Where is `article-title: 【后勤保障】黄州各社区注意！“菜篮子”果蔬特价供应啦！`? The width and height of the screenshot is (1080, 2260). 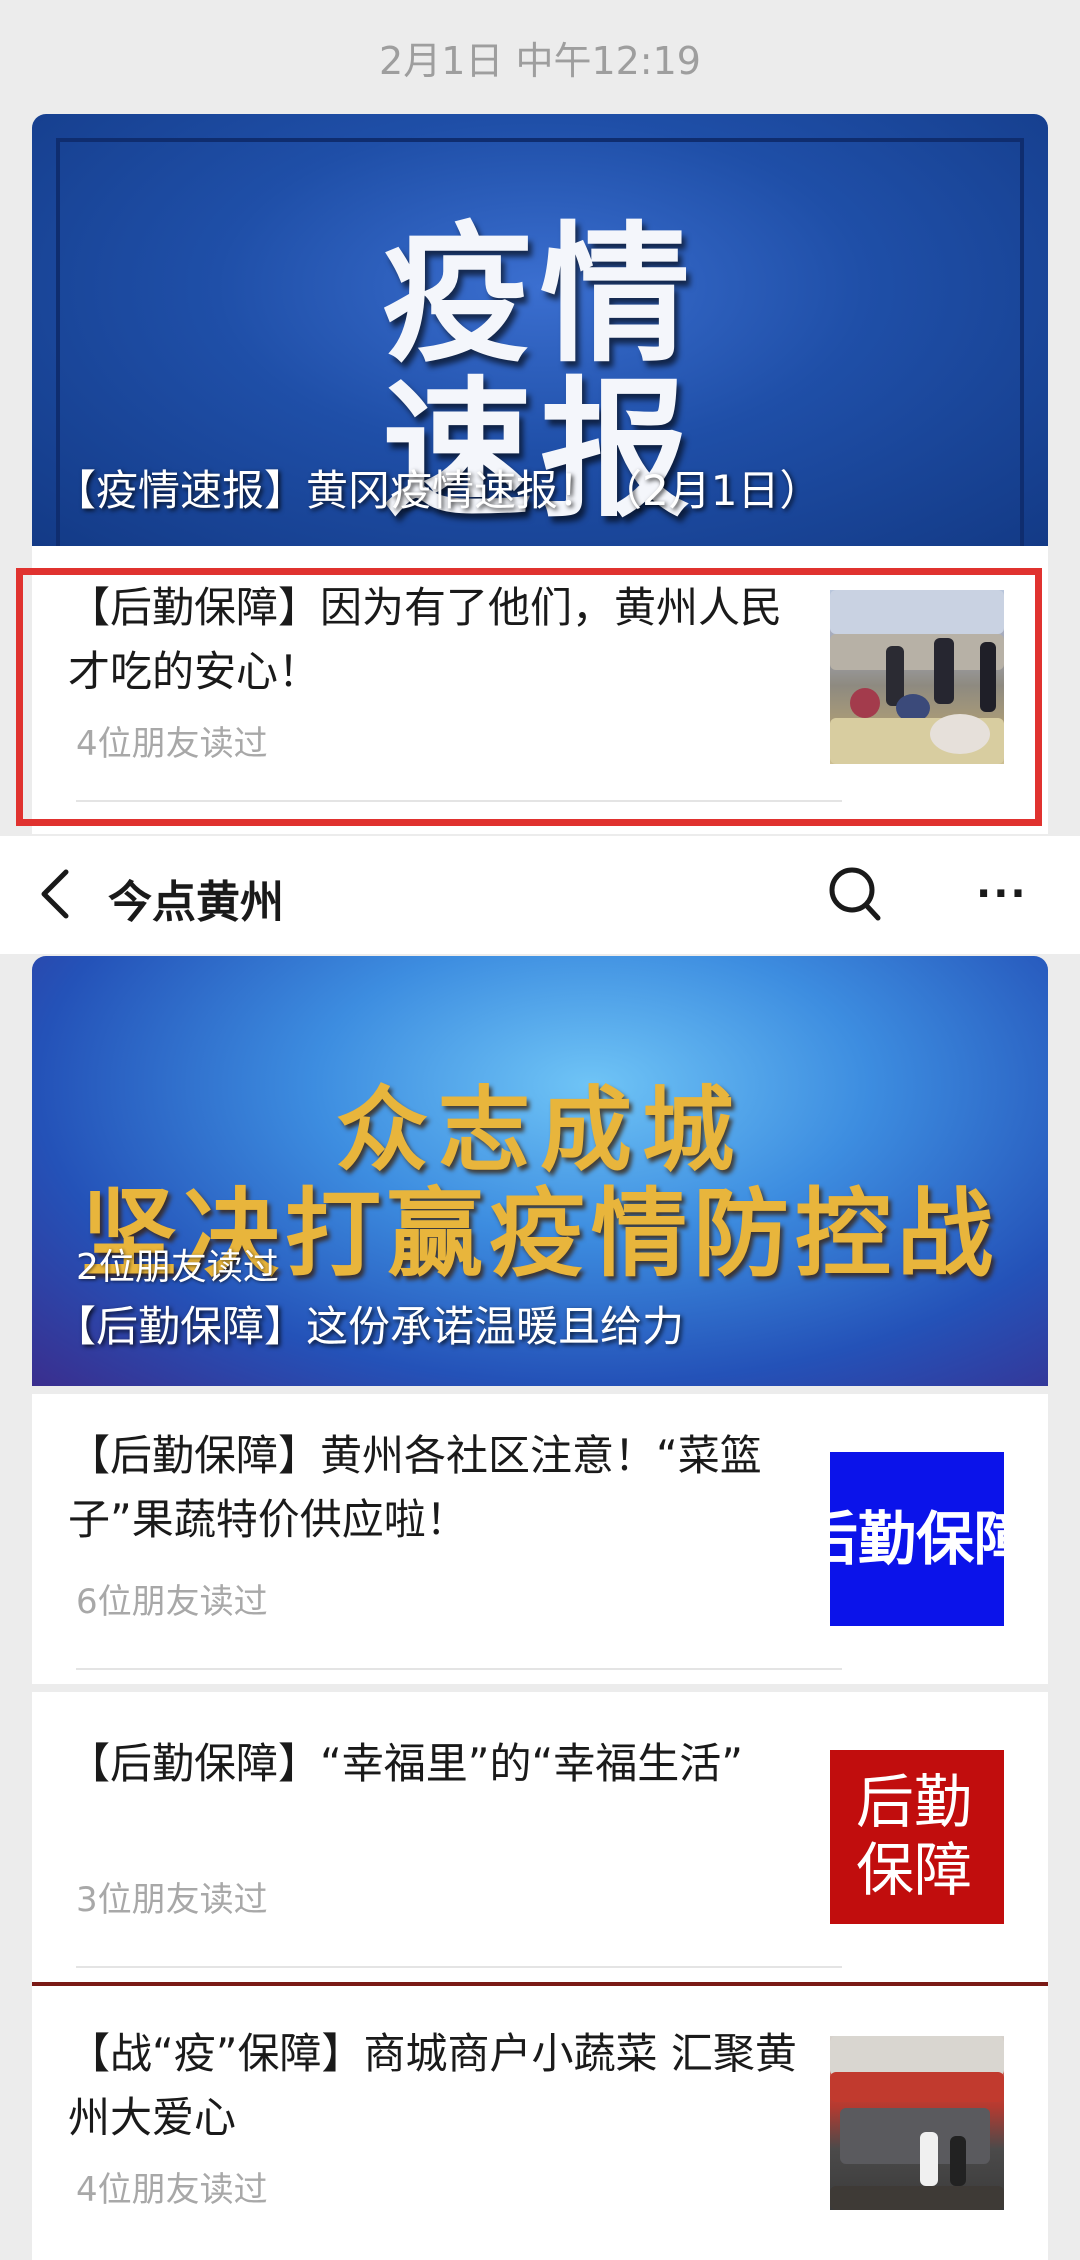 article-title: 【后勤保障】黄州各社区注意！“菜篮子”果蔬特价供应啦！ is located at coordinates (415, 1487).